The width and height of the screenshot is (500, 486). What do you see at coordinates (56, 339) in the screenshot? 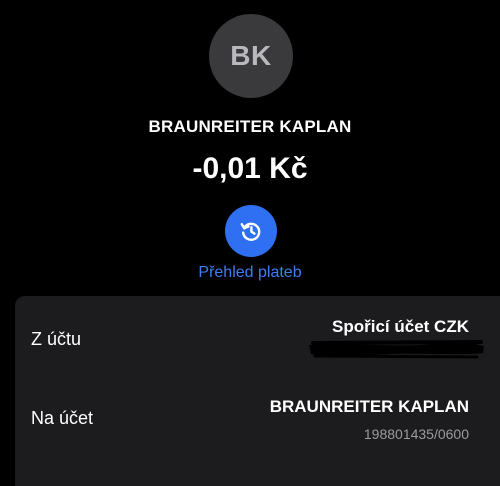
I see `from-account-label: Z účtu` at bounding box center [56, 339].